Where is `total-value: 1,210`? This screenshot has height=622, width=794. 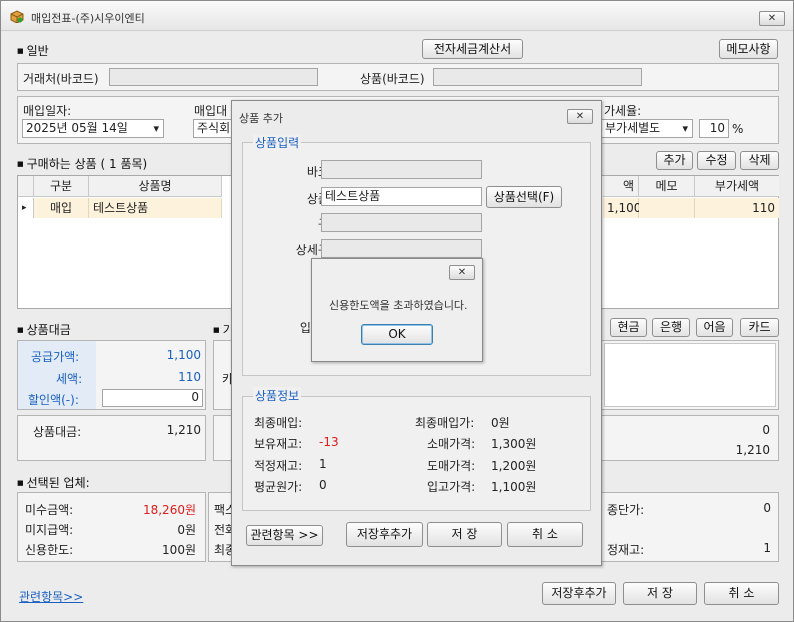 total-value: 1,210 is located at coordinates (183, 430).